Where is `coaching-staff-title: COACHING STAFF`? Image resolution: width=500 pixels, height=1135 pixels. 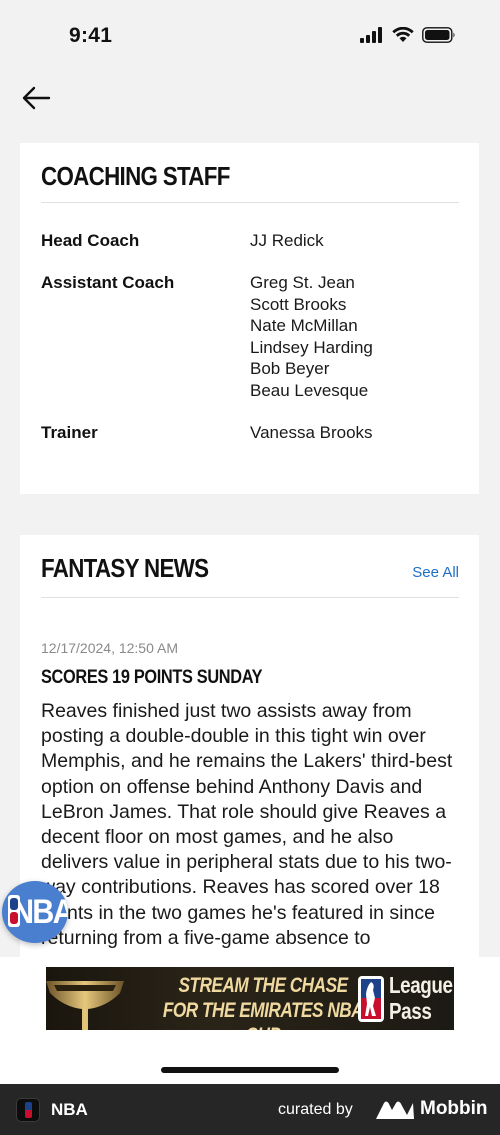 coaching-staff-title: COACHING STAFF is located at coordinates (135, 176).